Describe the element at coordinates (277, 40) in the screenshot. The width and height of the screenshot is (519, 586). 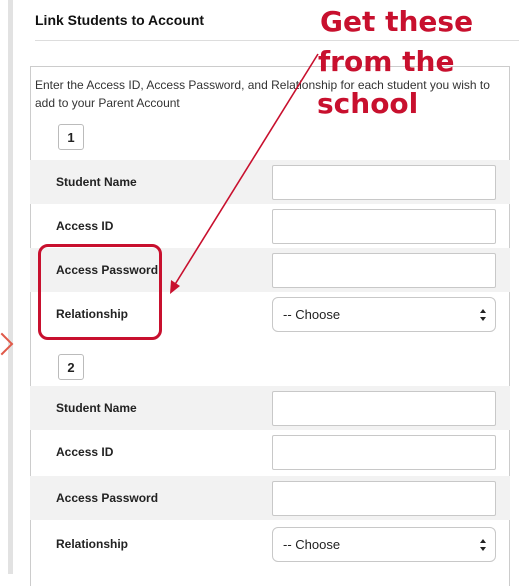
I see `title-divider` at that location.